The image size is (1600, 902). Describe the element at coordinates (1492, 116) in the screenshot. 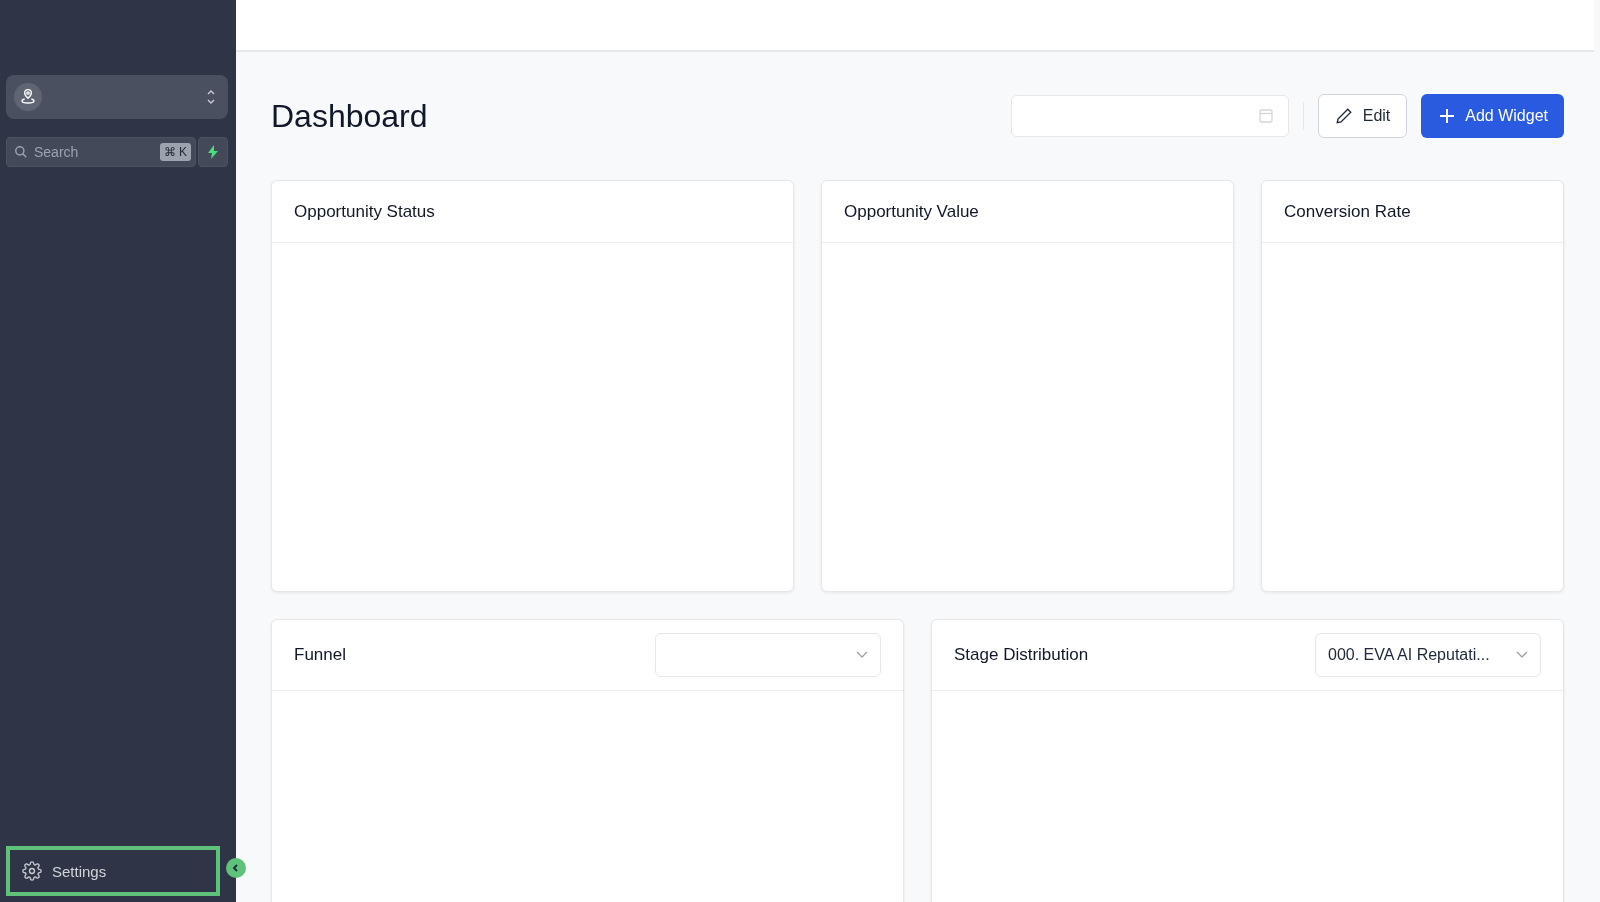

I see `add-widget-button: Add Widget` at that location.